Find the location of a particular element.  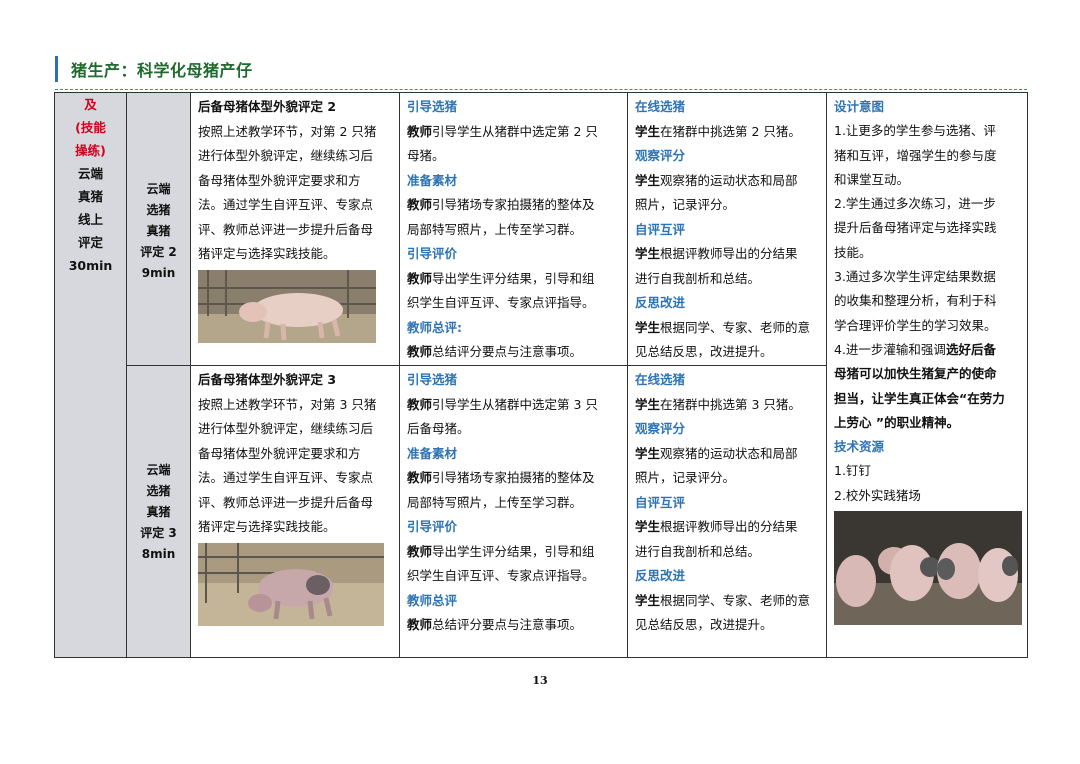

design-line: 的收集和整理分析，有利于科 is located at coordinates (915, 301).